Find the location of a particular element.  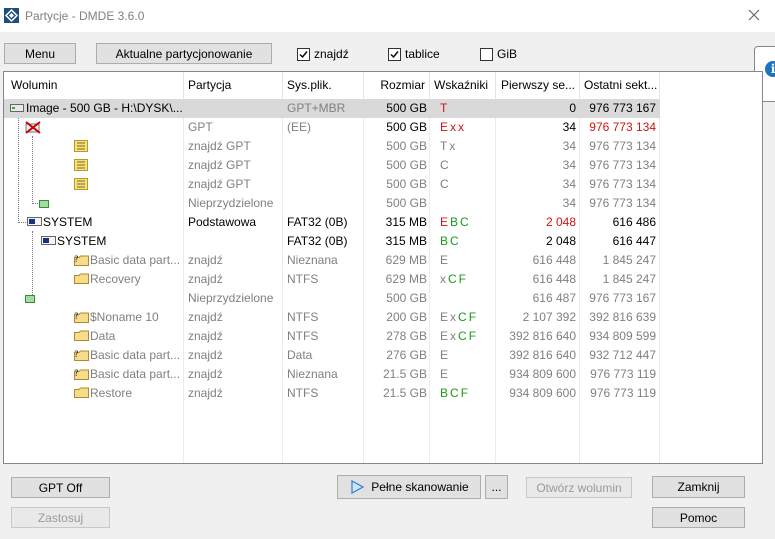

open-volume-button: Otwórz wolumin is located at coordinates (579, 487).